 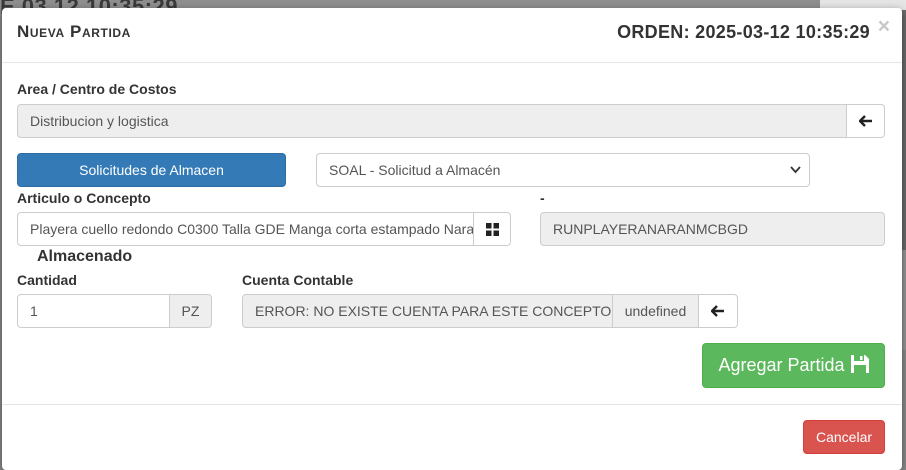 I want to click on cuenta-back-button, so click(x=718, y=311).